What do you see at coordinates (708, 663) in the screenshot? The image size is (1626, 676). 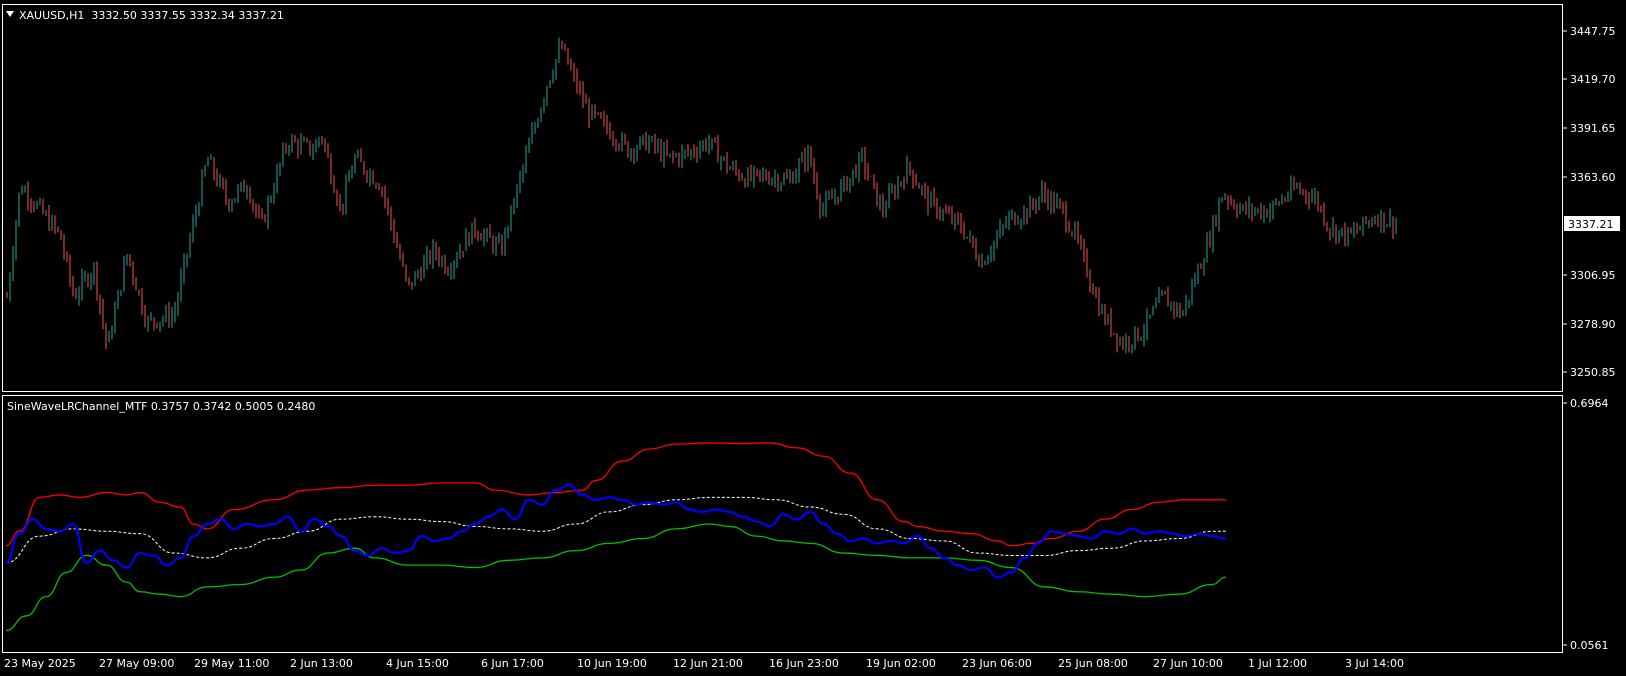 I see `time-tick-label: 12 Jun 21:00` at bounding box center [708, 663].